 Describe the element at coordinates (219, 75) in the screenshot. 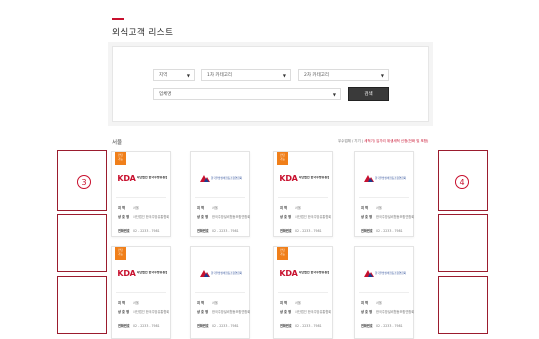

I see `category1-select-value: 1차 카테고리` at that location.